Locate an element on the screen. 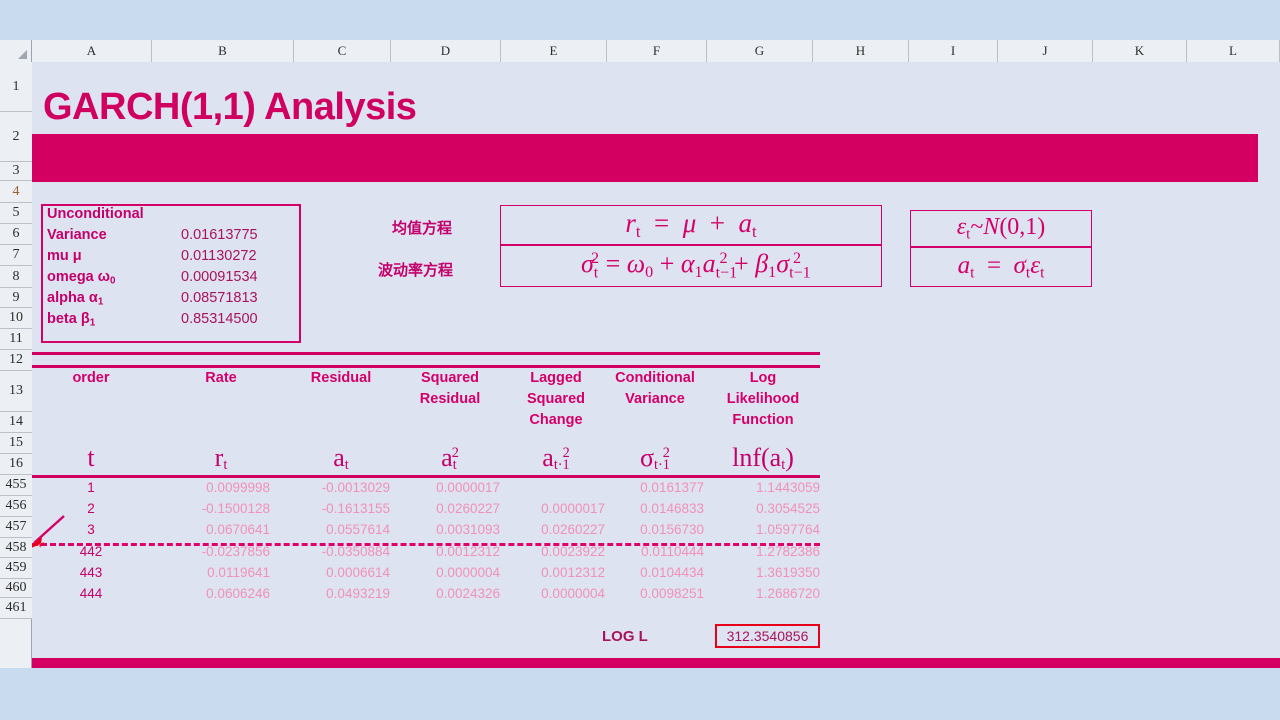 The image size is (1280, 720). column-title-line: Function is located at coordinates (763, 420).